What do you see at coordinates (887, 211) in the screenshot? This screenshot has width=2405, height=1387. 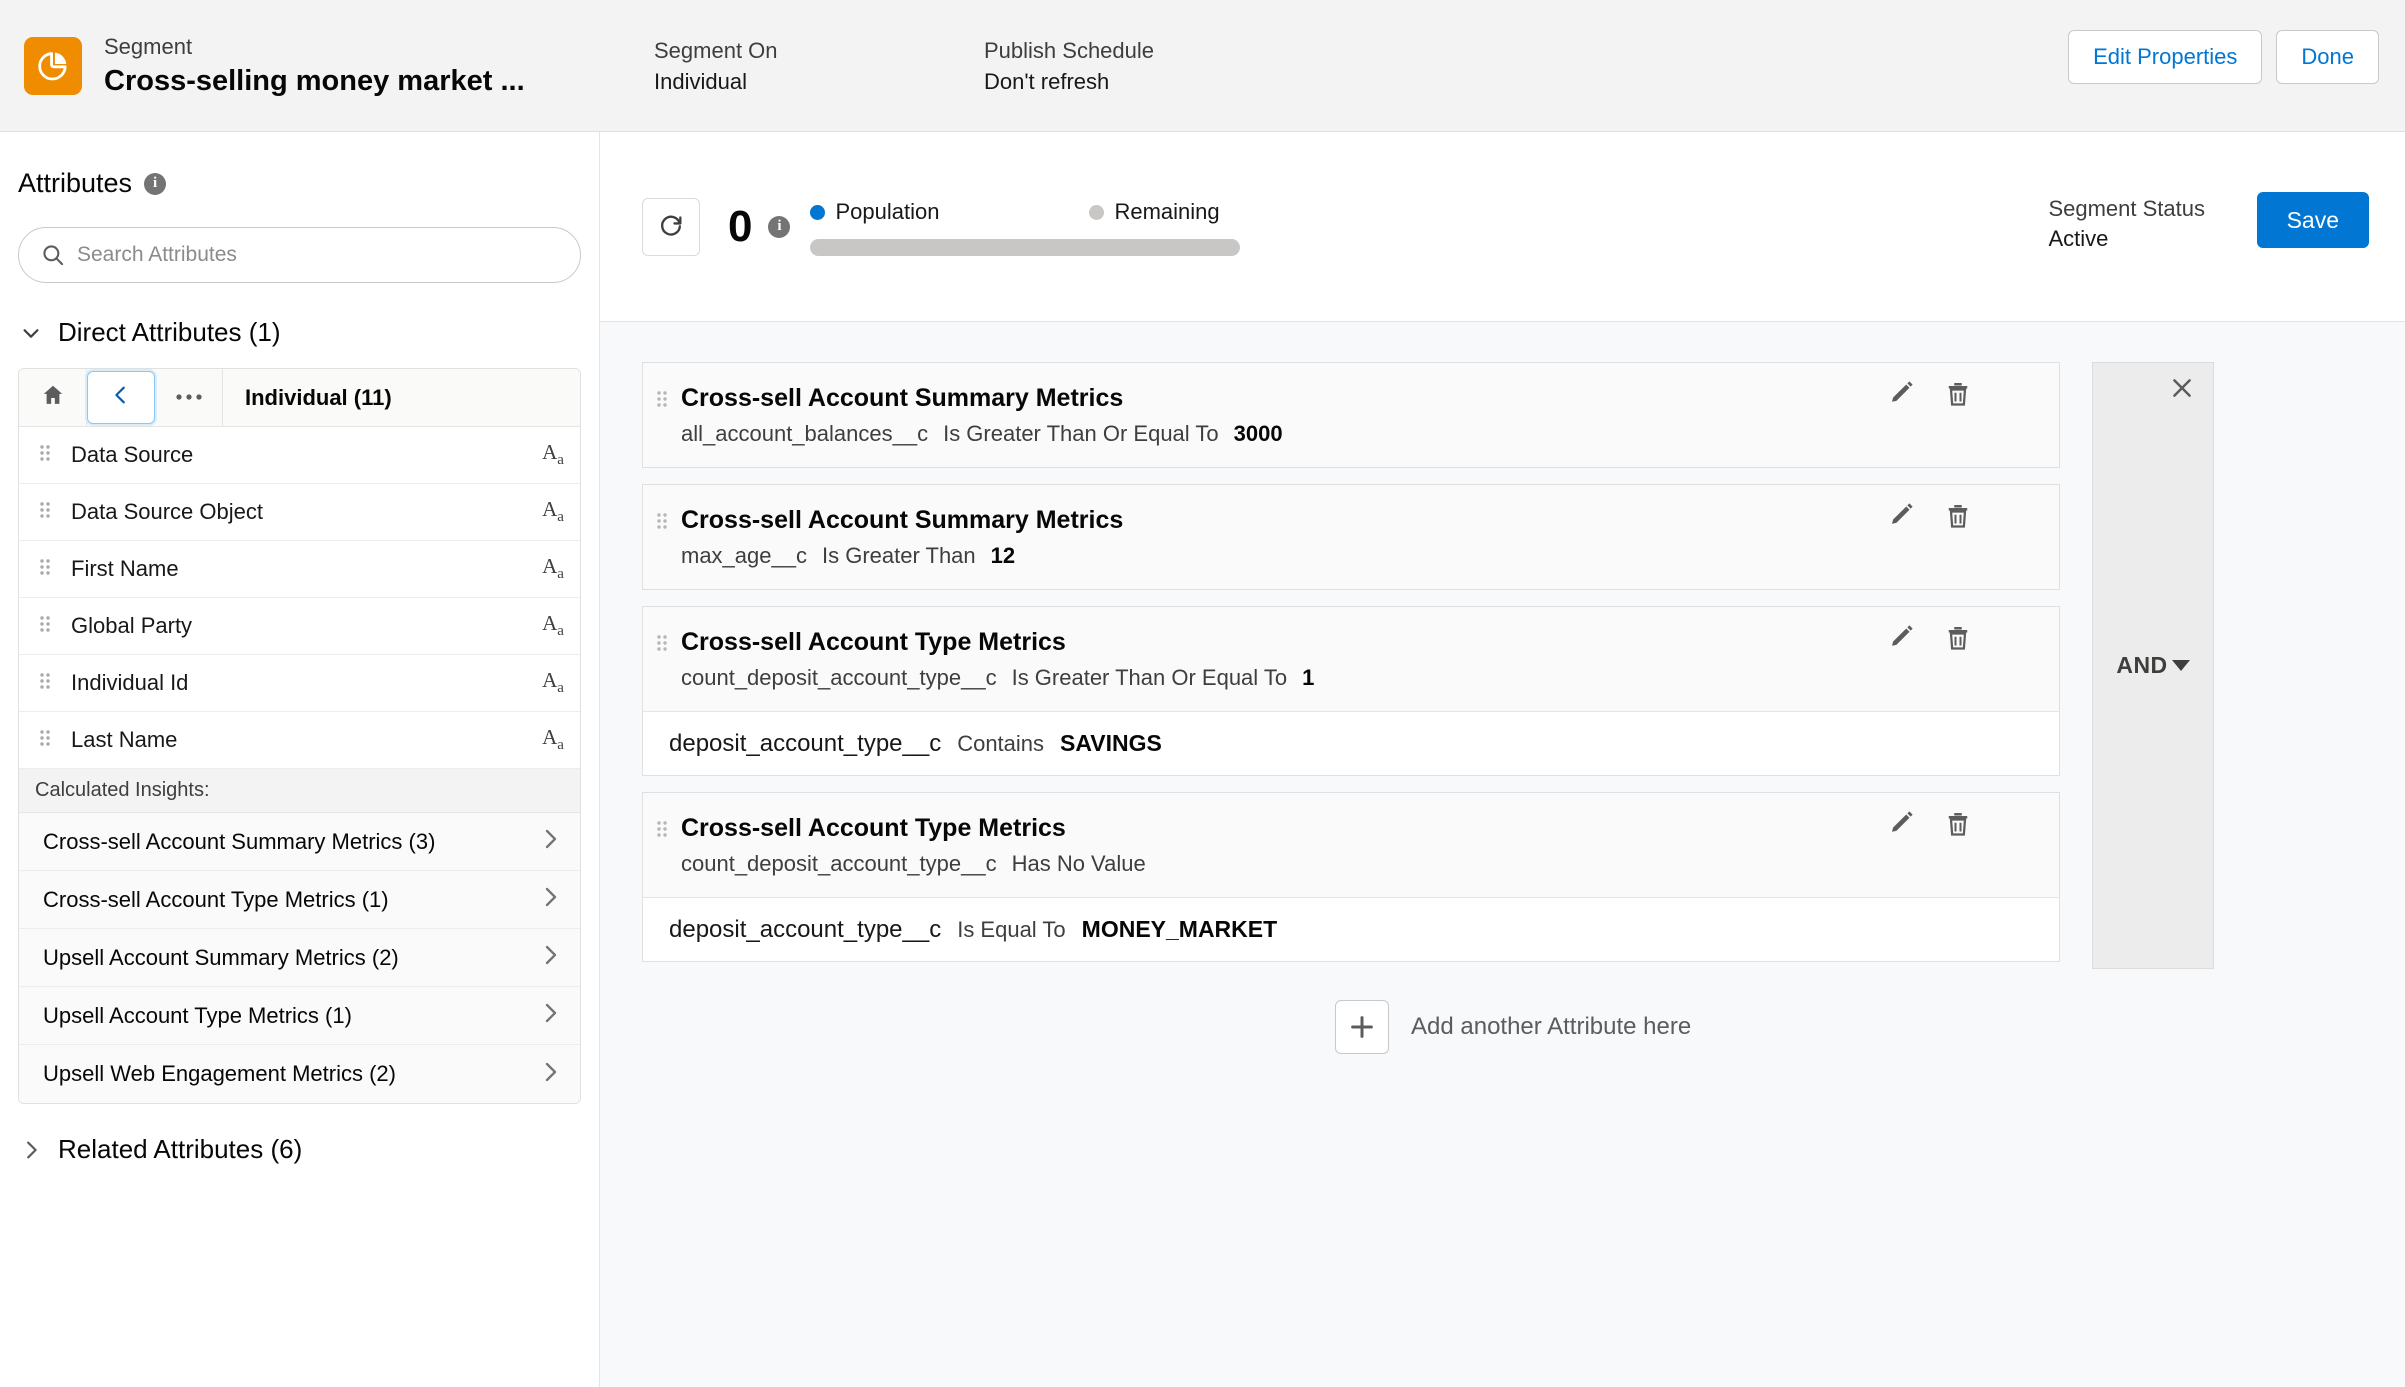 I see `legend-population-label: Population` at bounding box center [887, 211].